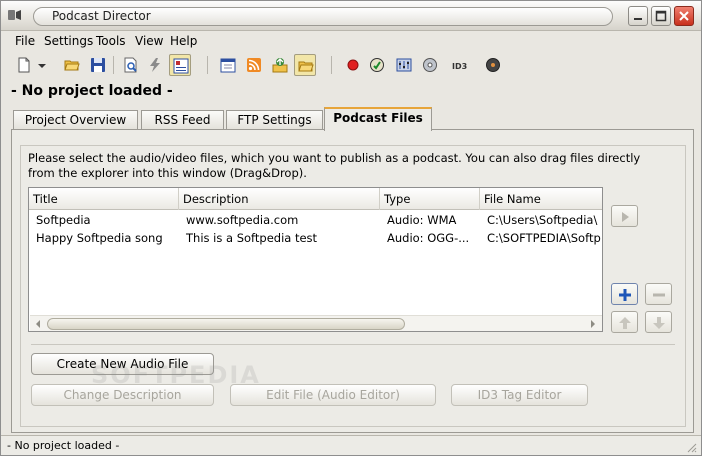  What do you see at coordinates (92, 91) in the screenshot?
I see `project-title: - No project loaded -` at bounding box center [92, 91].